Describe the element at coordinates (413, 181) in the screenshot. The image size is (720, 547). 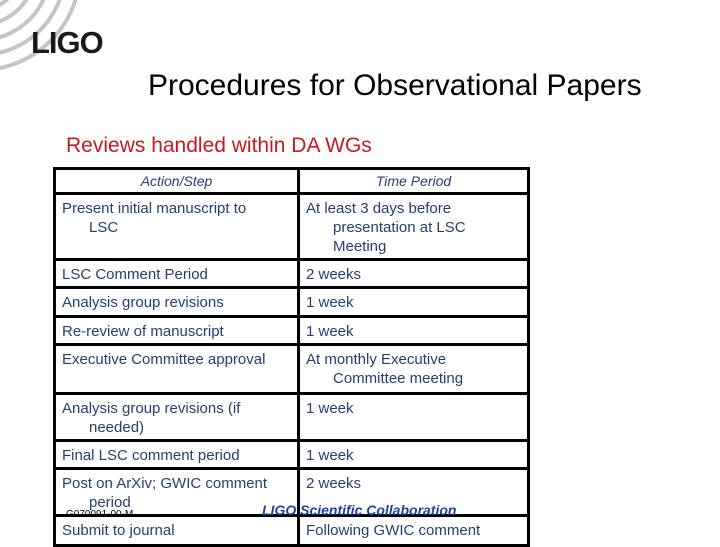
I see `header-time-period: Time Period` at that location.